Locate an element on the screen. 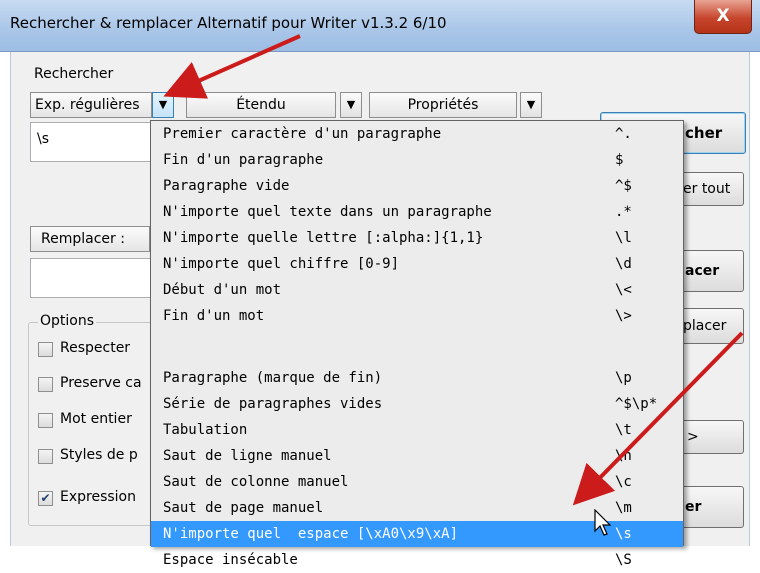  menu-item: Paragraphe vide ^$ is located at coordinates (417, 186).